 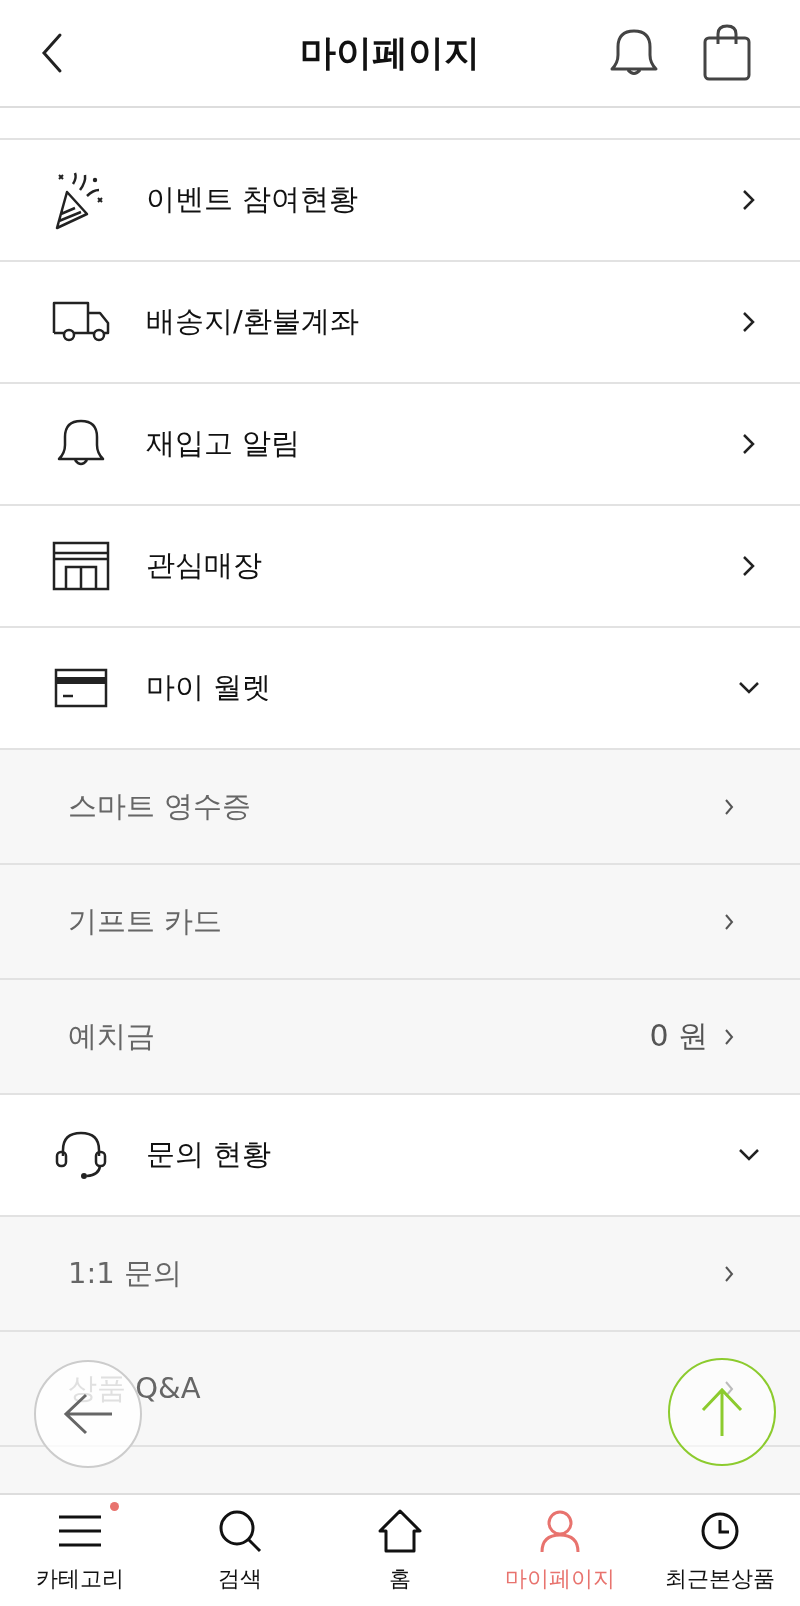 What do you see at coordinates (400, 201) in the screenshot?
I see `menu-item: 이벤트 참여현황` at bounding box center [400, 201].